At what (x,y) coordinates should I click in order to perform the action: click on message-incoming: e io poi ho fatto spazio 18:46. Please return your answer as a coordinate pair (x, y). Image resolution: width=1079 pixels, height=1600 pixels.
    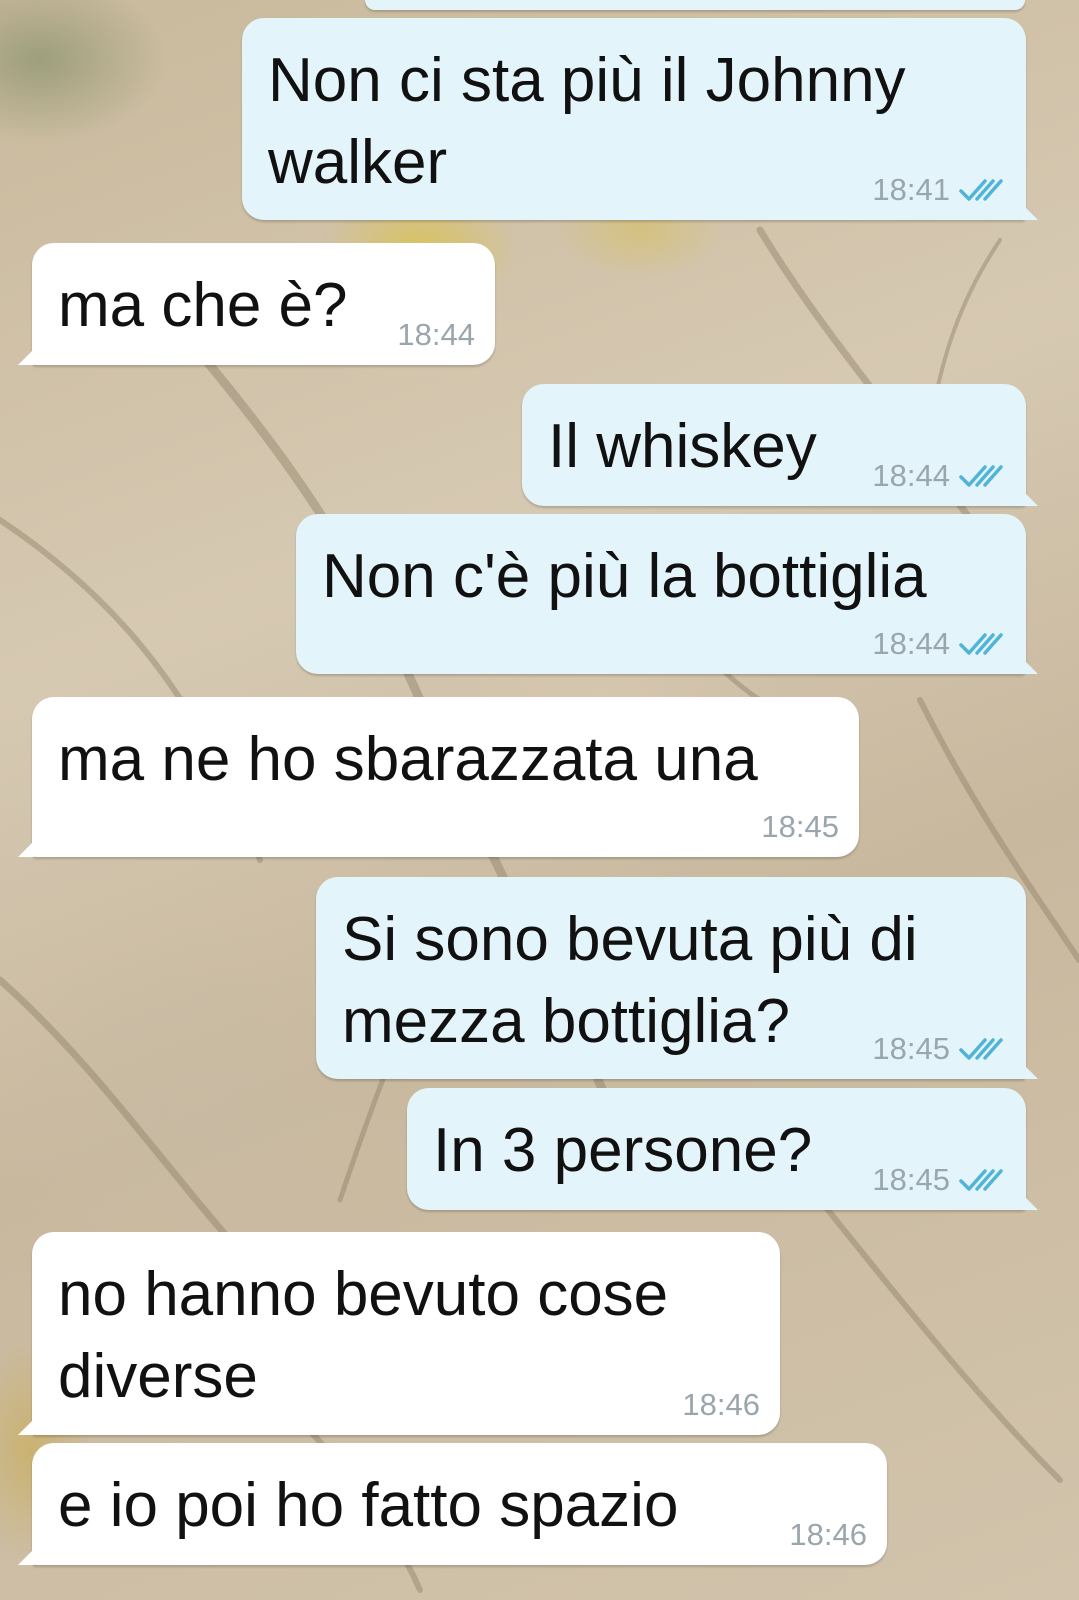
    Looking at the image, I should click on (452, 1504).